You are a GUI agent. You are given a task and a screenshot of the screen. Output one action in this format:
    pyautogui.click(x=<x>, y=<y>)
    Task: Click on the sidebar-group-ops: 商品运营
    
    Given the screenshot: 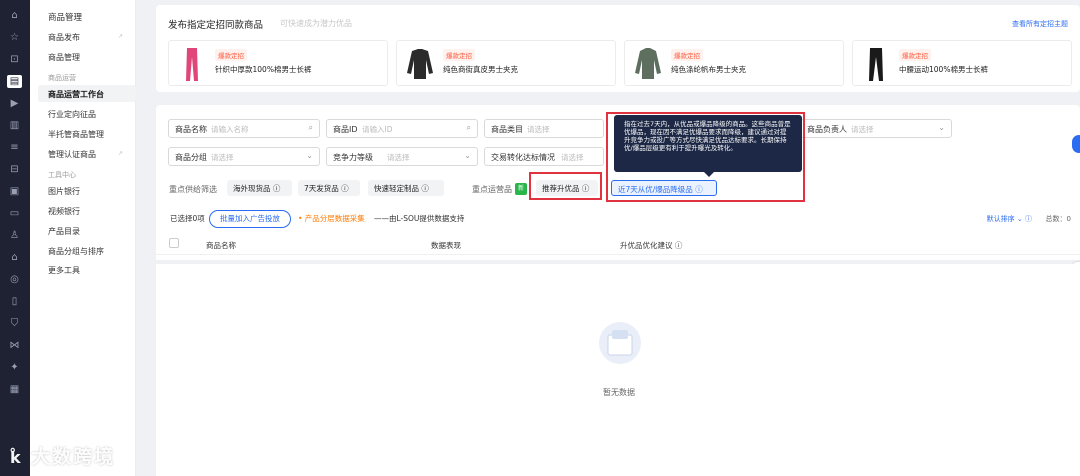 What is the action you would take?
    pyautogui.click(x=62, y=78)
    